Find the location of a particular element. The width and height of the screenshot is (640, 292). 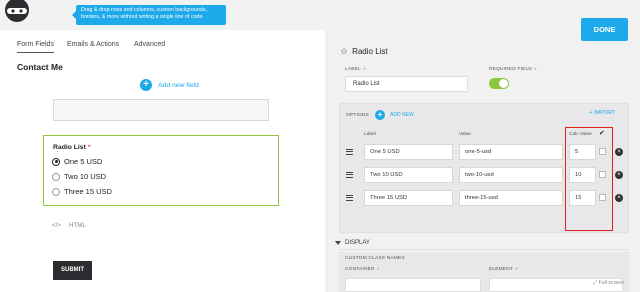

tab-emails-actions: Emails & Actions is located at coordinates (93, 44).